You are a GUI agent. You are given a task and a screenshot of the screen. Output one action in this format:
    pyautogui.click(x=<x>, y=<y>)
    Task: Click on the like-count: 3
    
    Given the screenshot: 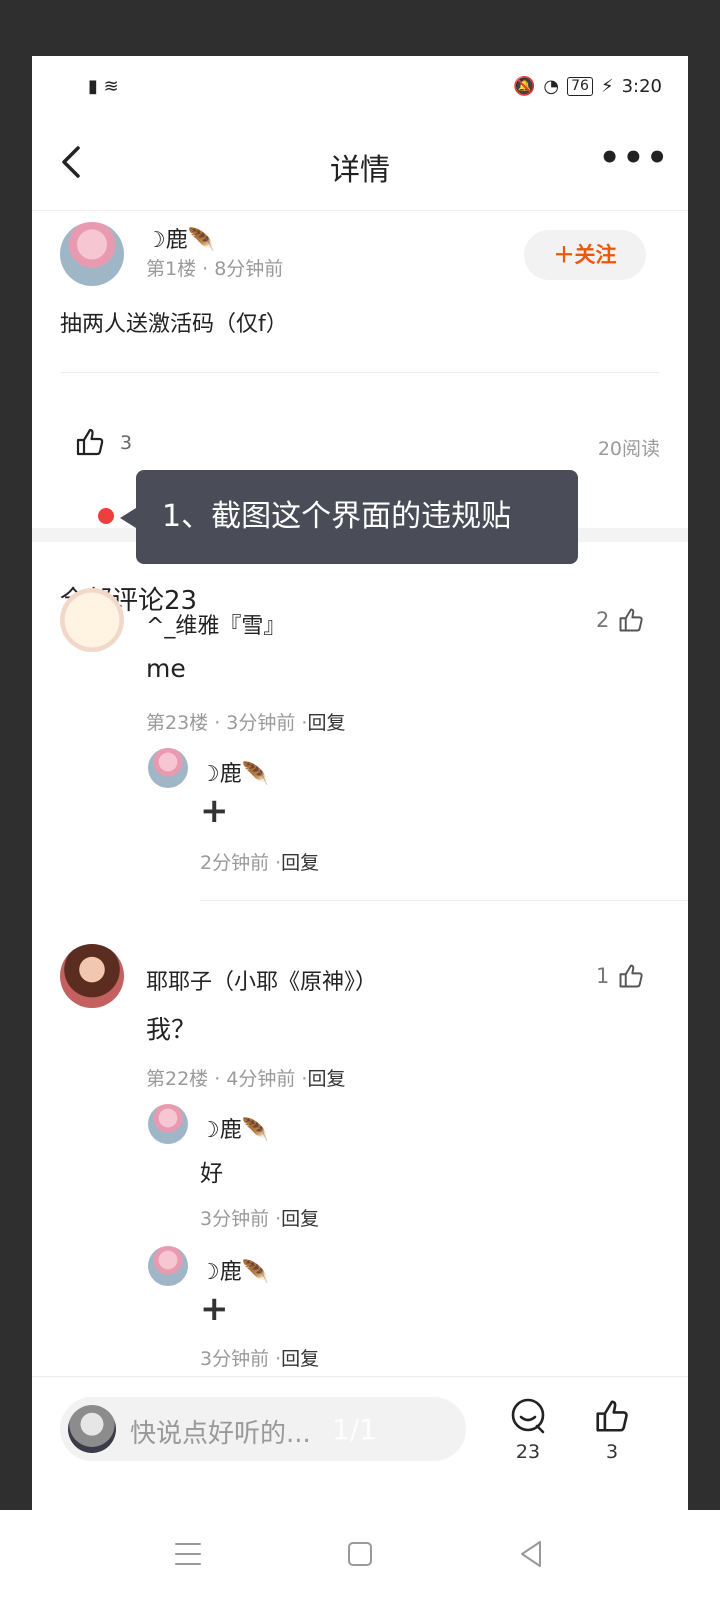 What is the action you would take?
    pyautogui.click(x=612, y=1452)
    